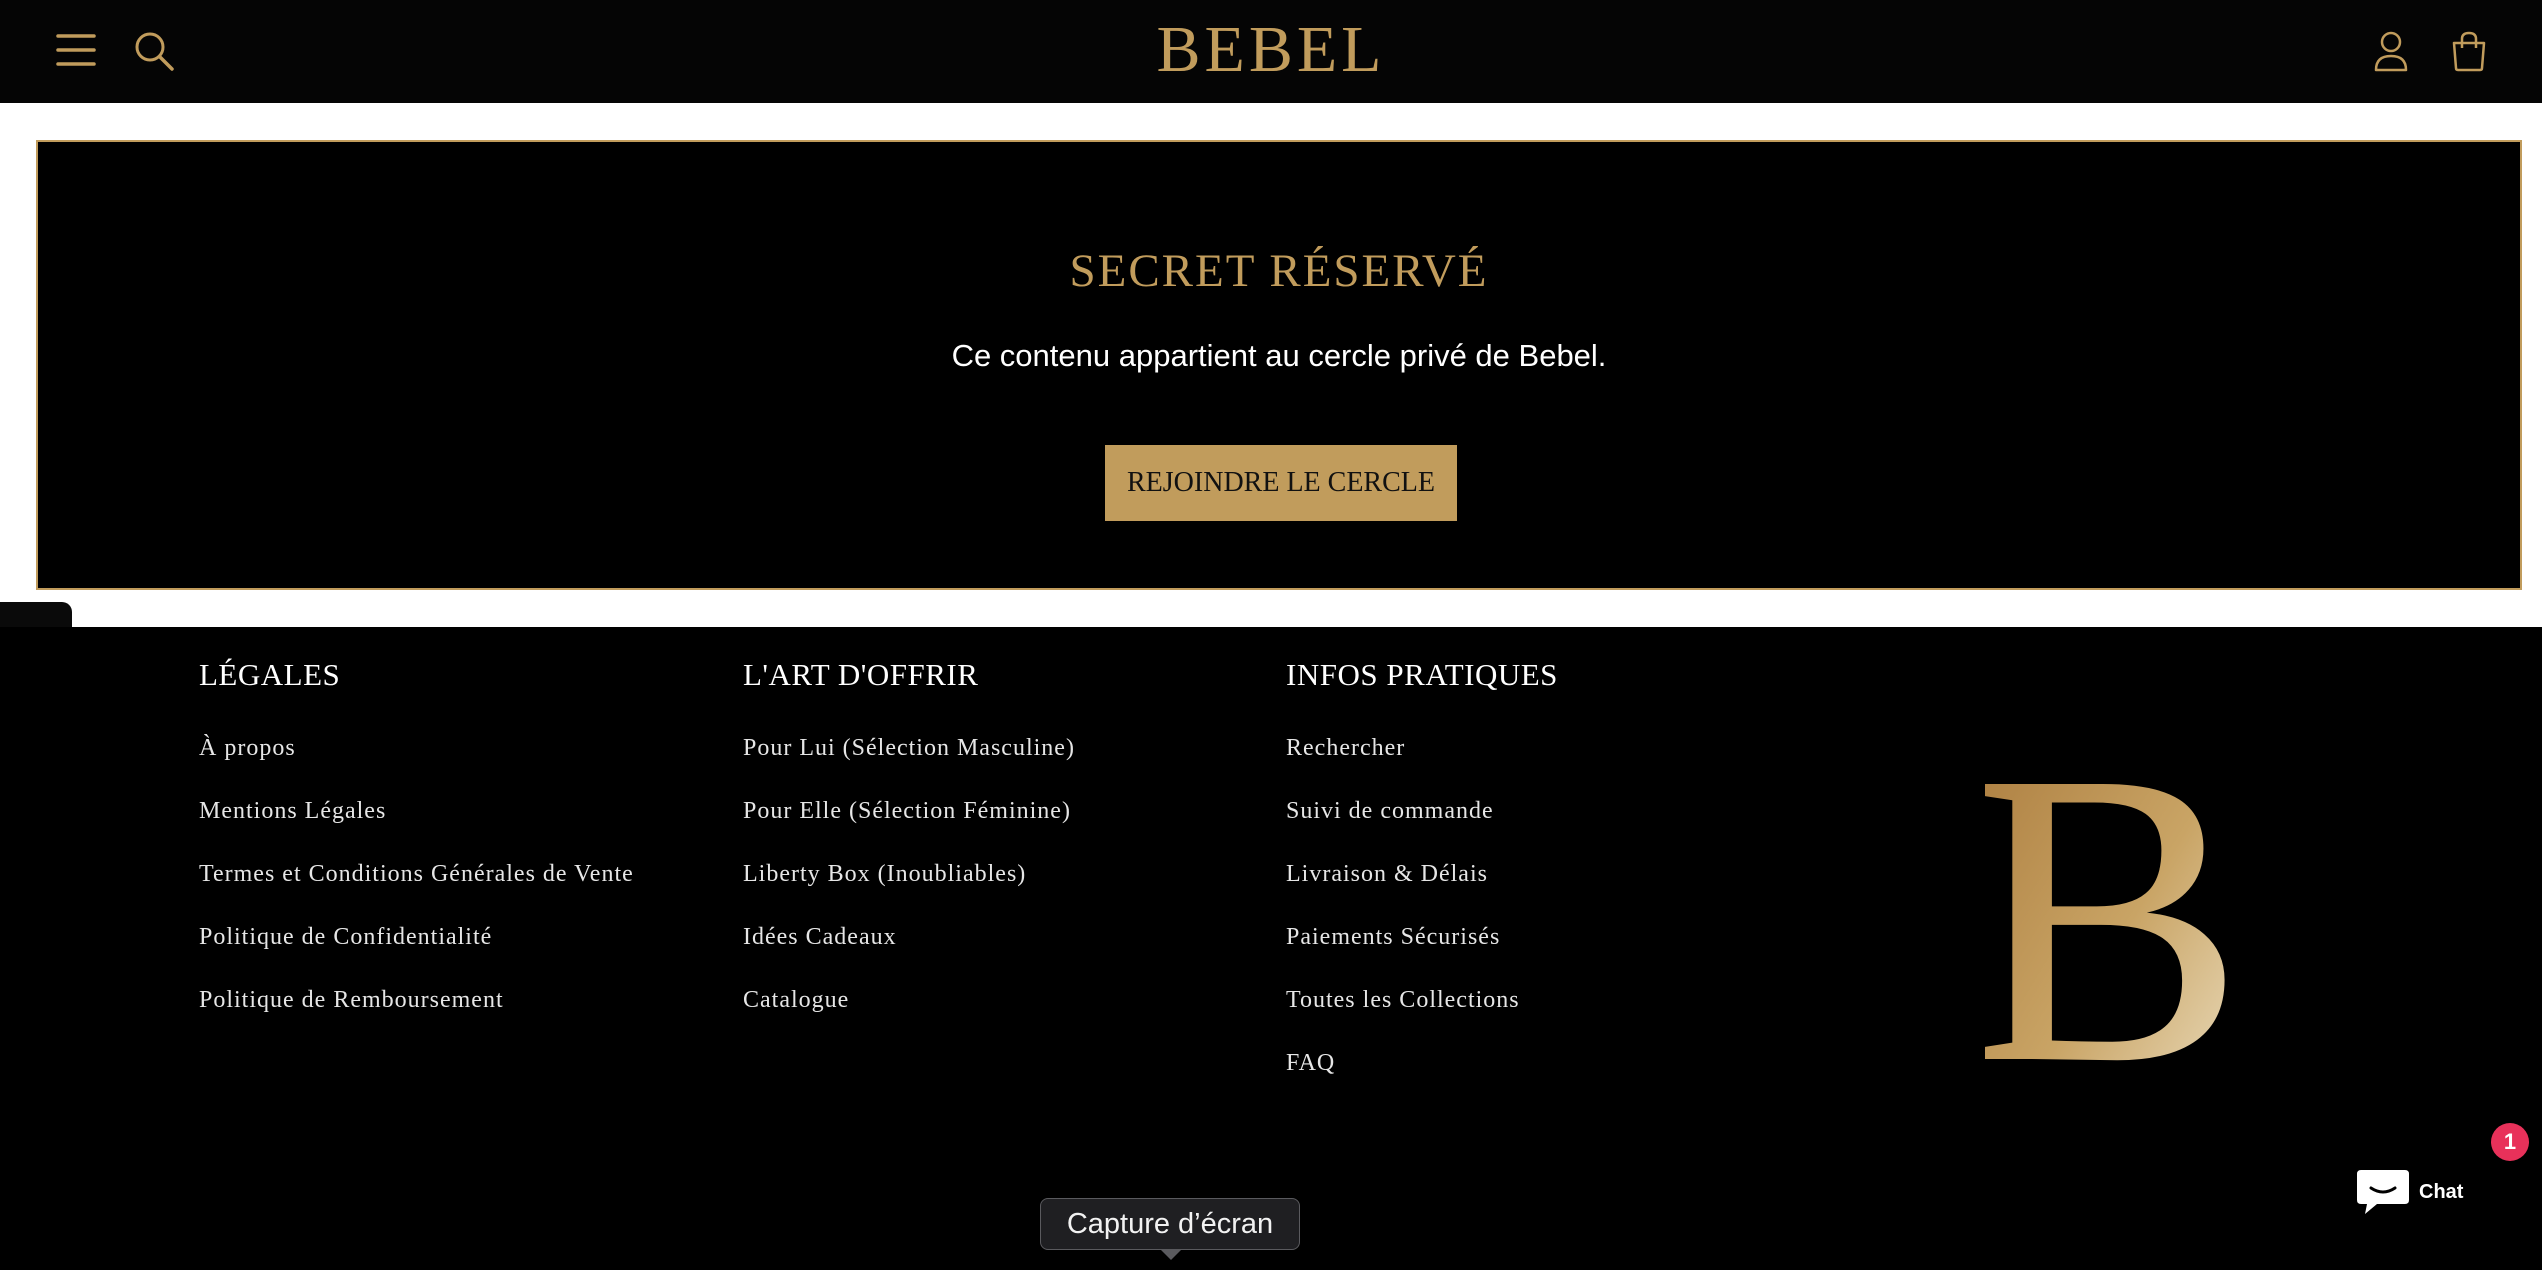 This screenshot has height=1270, width=2542. I want to click on footer-link: Idées Cadeaux, so click(820, 937).